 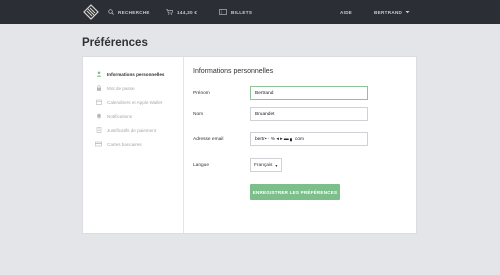 I want to click on sidebar-item-bank-cards: Cartes bancaires, so click(x=118, y=144).